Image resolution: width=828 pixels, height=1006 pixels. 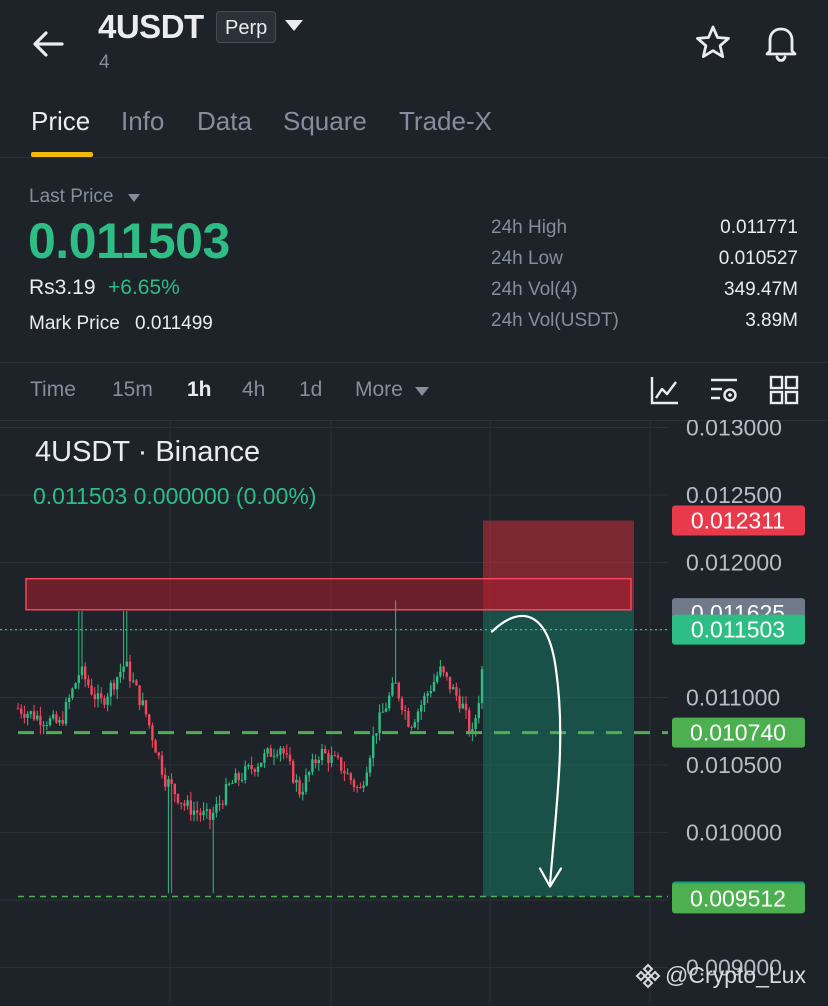 I want to click on last-price-dropdown-icon, so click(x=134, y=198).